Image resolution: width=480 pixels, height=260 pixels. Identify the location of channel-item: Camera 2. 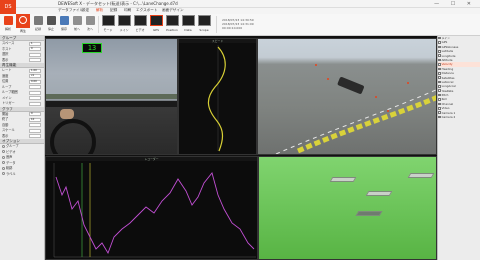
(459, 117).